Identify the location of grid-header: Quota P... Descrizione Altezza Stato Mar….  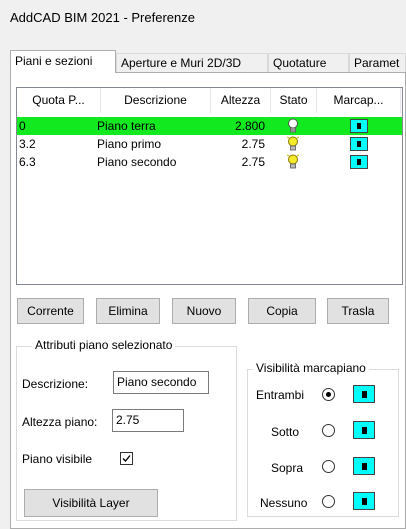
(209, 100).